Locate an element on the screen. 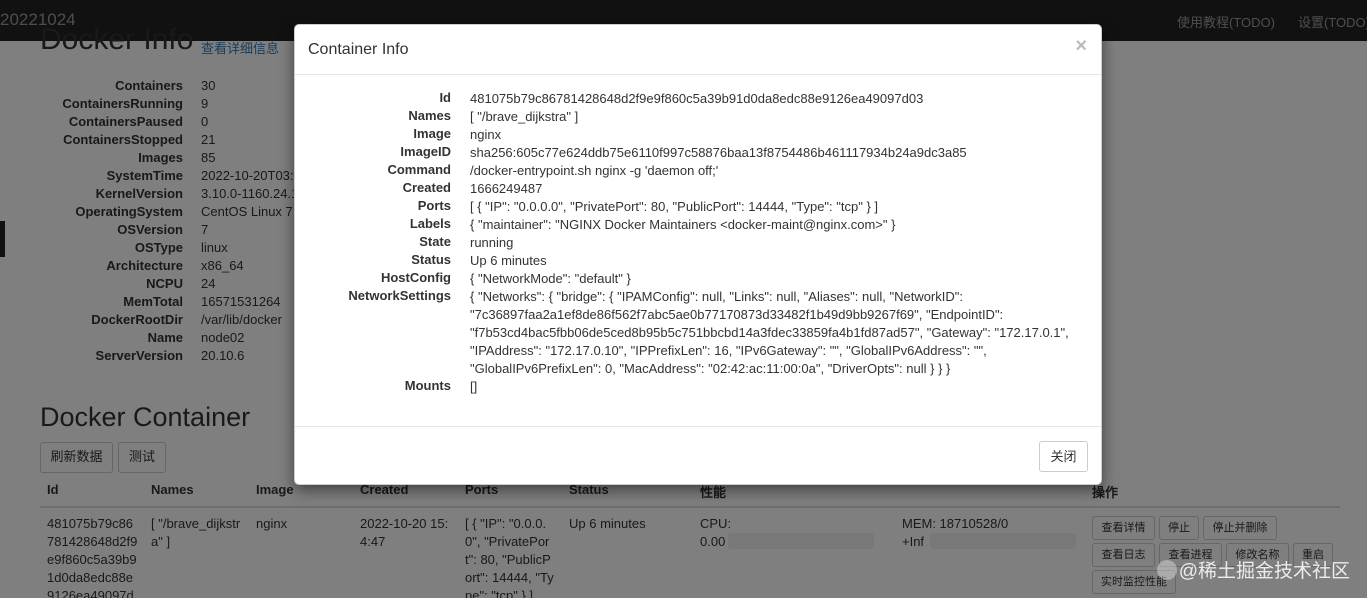  modal-info-value: [ "/brave_dijkstra" ] is located at coordinates (524, 116).